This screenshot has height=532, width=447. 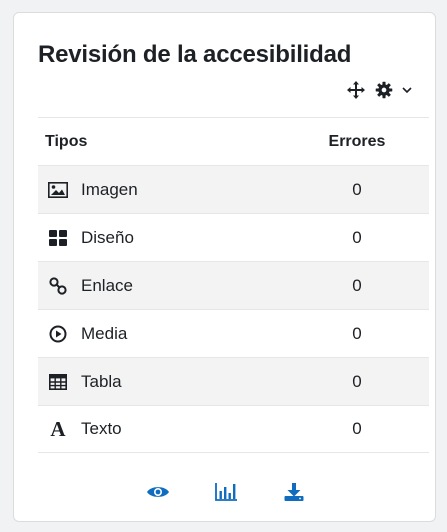 What do you see at coordinates (104, 333) in the screenshot?
I see `type-label: Media` at bounding box center [104, 333].